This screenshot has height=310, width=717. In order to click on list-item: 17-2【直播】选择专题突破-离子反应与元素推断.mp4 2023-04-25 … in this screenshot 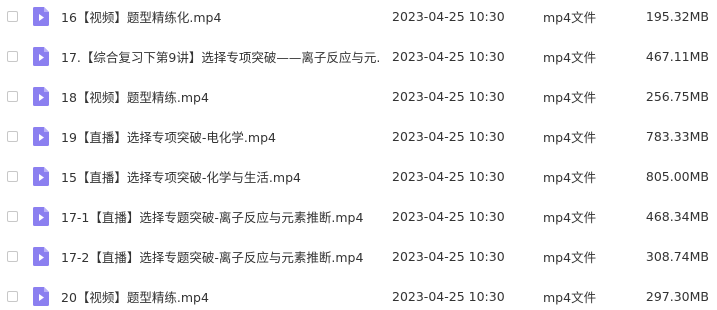, I will do `click(358, 256)`.